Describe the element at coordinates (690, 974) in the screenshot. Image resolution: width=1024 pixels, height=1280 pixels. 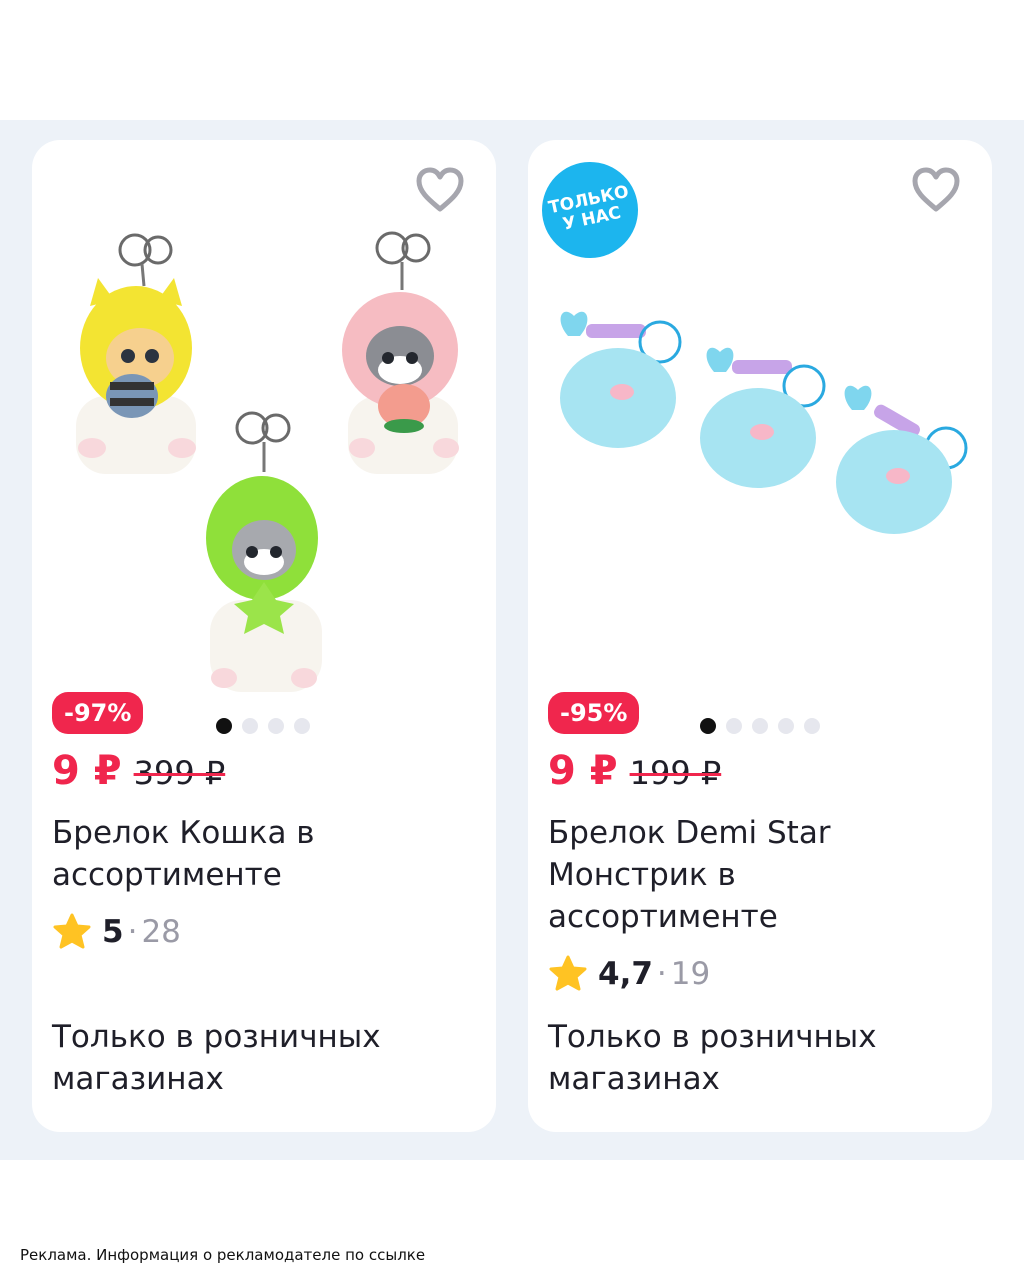
I see `review-count: 19` at that location.